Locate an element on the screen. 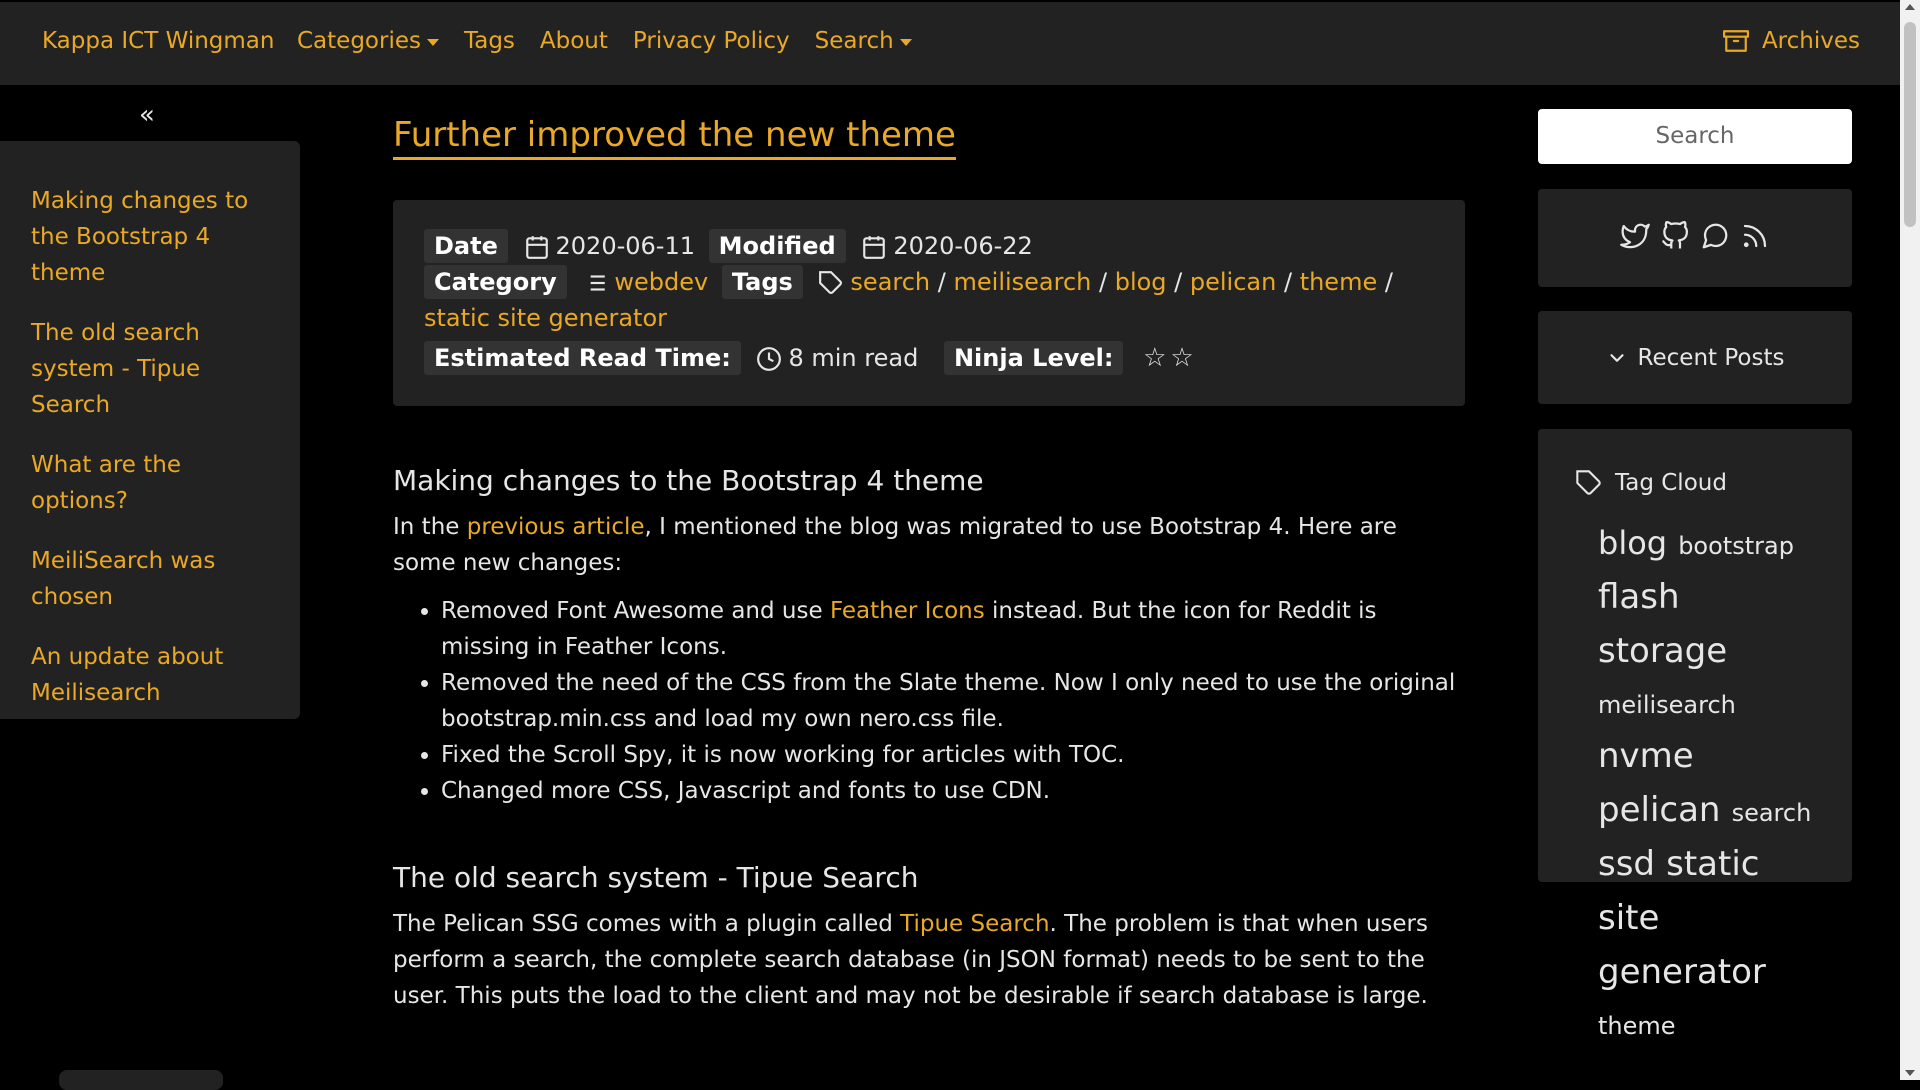 This screenshot has width=1920, height=1090. tag-cloud-item: pelican is located at coordinates (1659, 810).